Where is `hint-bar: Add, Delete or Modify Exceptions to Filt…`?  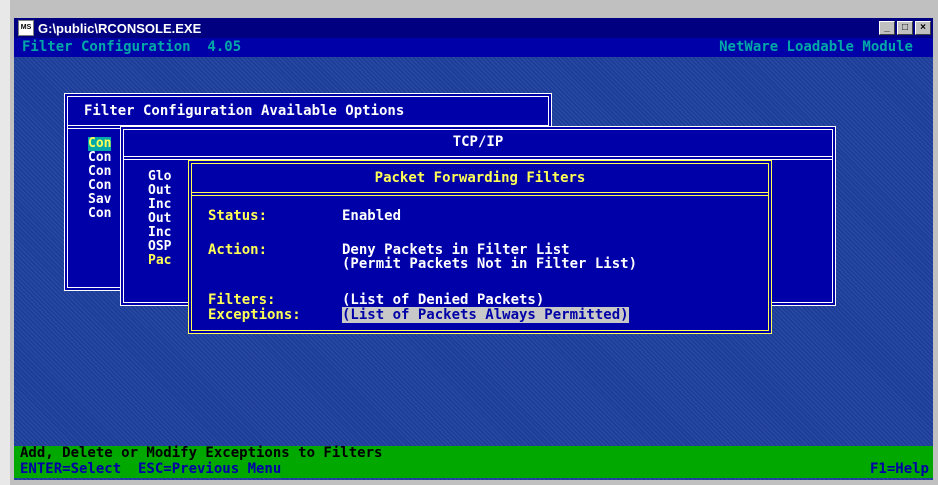 hint-bar: Add, Delete or Modify Exceptions to Filt… is located at coordinates (473, 453).